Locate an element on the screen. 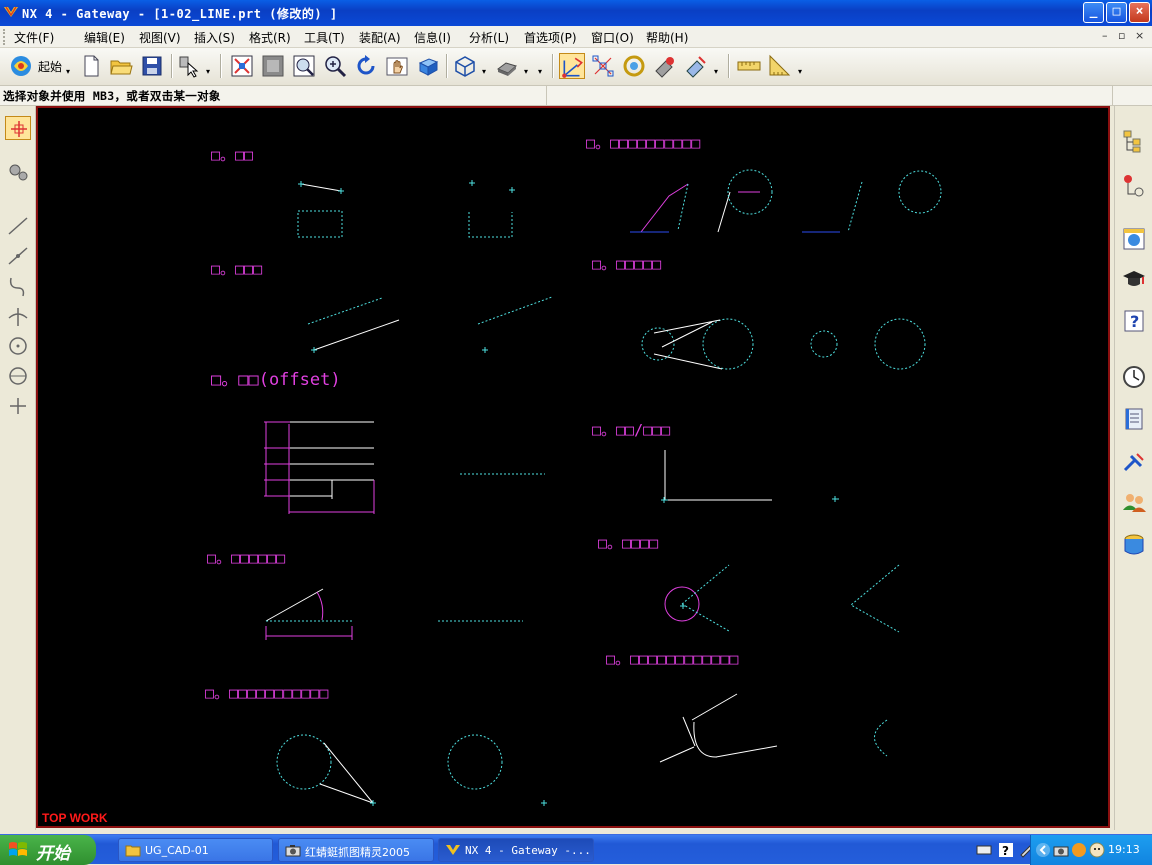 This screenshot has width=1152, height=865. menu-grip is located at coordinates (5, 37).